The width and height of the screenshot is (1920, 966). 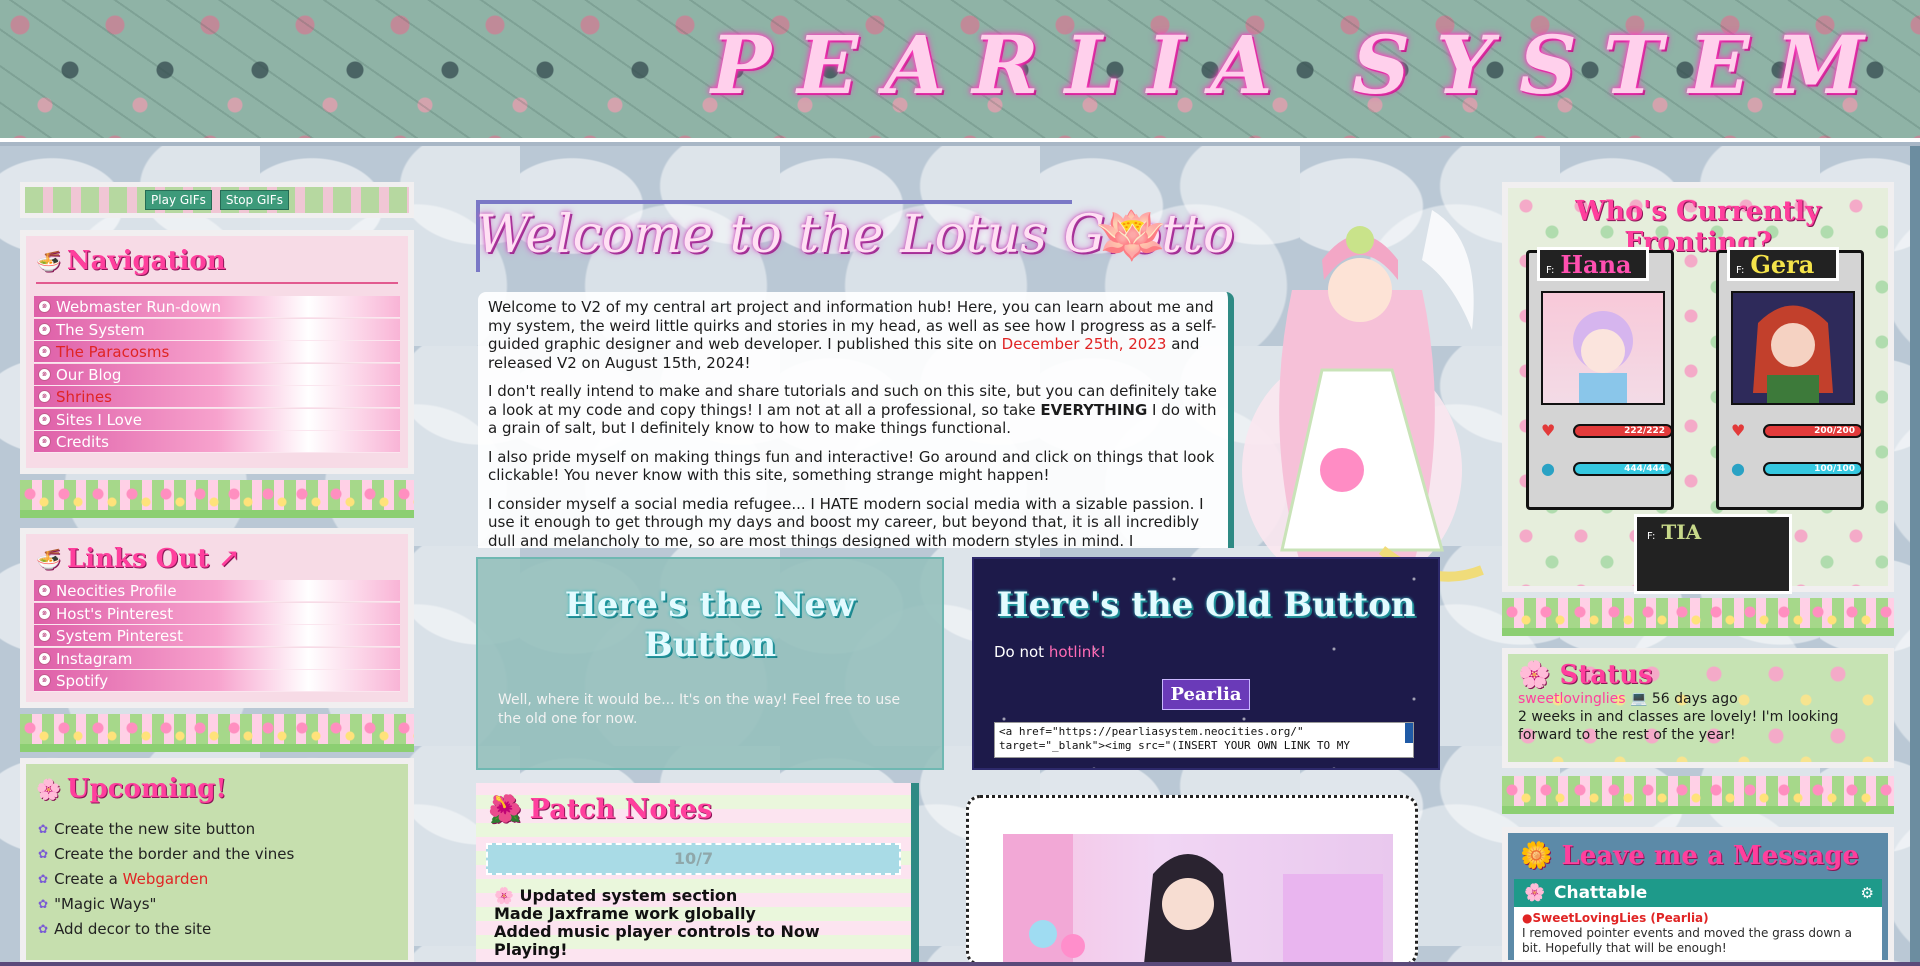 I want to click on fronter-card-hana: F: Hana ♥ 222/222 ● 444/444, so click(x=1600, y=378).